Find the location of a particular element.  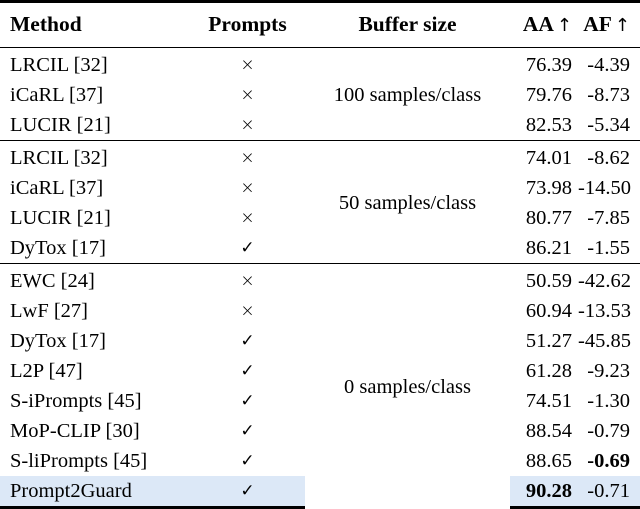

cell-aa: 86.21 is located at coordinates (548, 247).